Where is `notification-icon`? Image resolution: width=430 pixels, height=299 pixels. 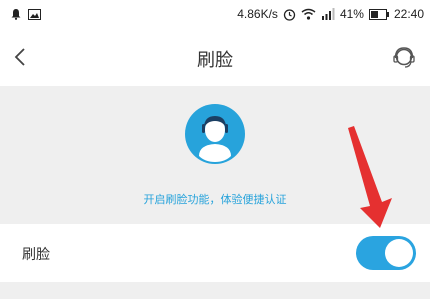 notification-icon is located at coordinates (16, 14).